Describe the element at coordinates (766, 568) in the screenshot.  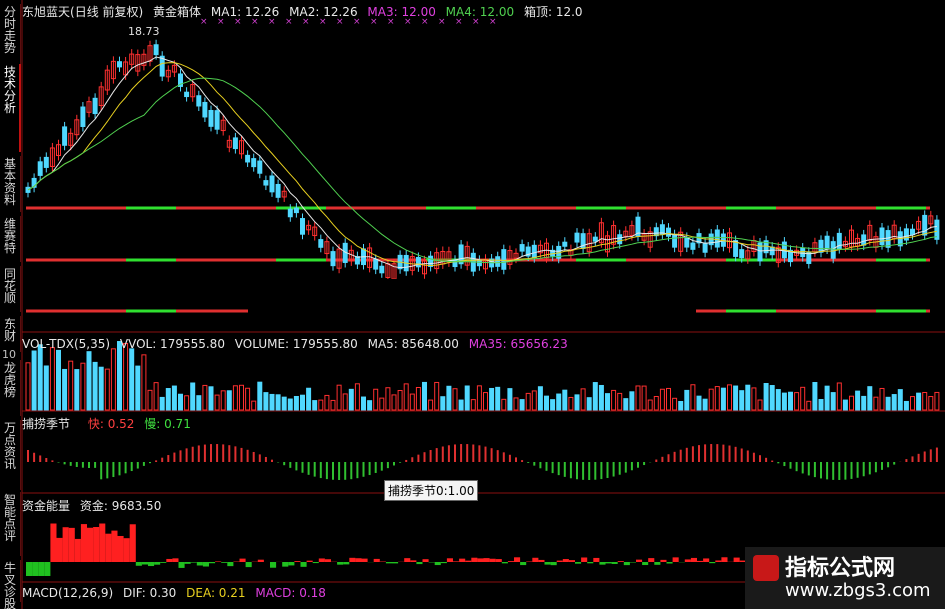
I see `site-logo-icon` at that location.